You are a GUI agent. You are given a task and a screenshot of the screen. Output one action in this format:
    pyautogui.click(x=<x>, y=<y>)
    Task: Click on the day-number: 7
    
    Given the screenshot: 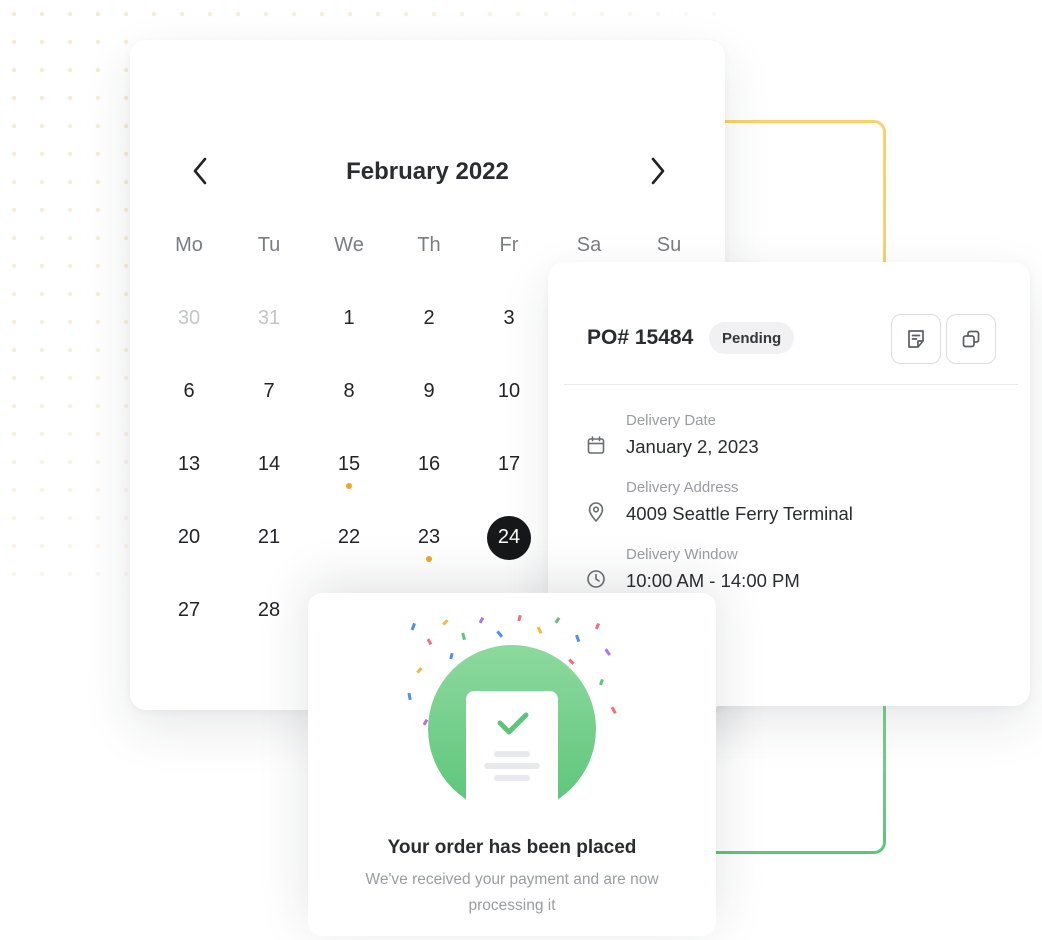 What is the action you would take?
    pyautogui.click(x=269, y=391)
    